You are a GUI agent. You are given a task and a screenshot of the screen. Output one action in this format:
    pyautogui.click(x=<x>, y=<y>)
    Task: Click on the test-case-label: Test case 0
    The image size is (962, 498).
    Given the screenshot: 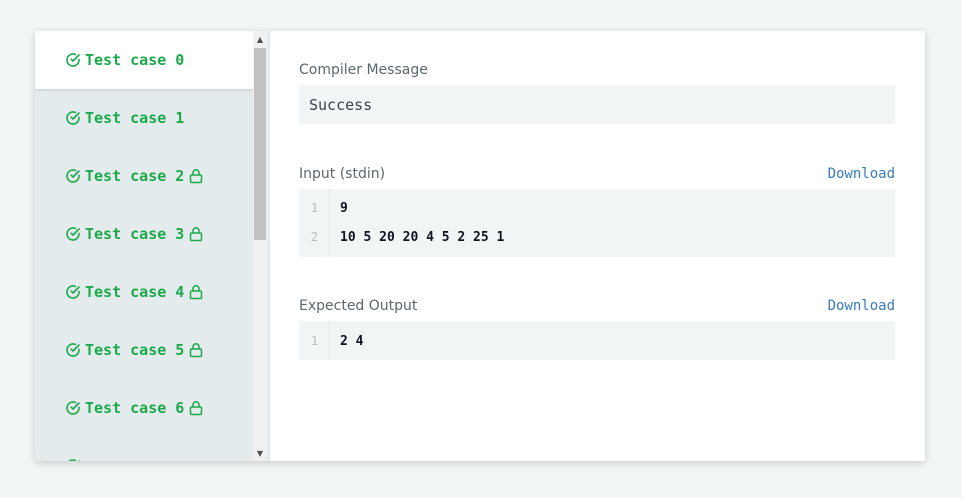 What is the action you would take?
    pyautogui.click(x=135, y=60)
    